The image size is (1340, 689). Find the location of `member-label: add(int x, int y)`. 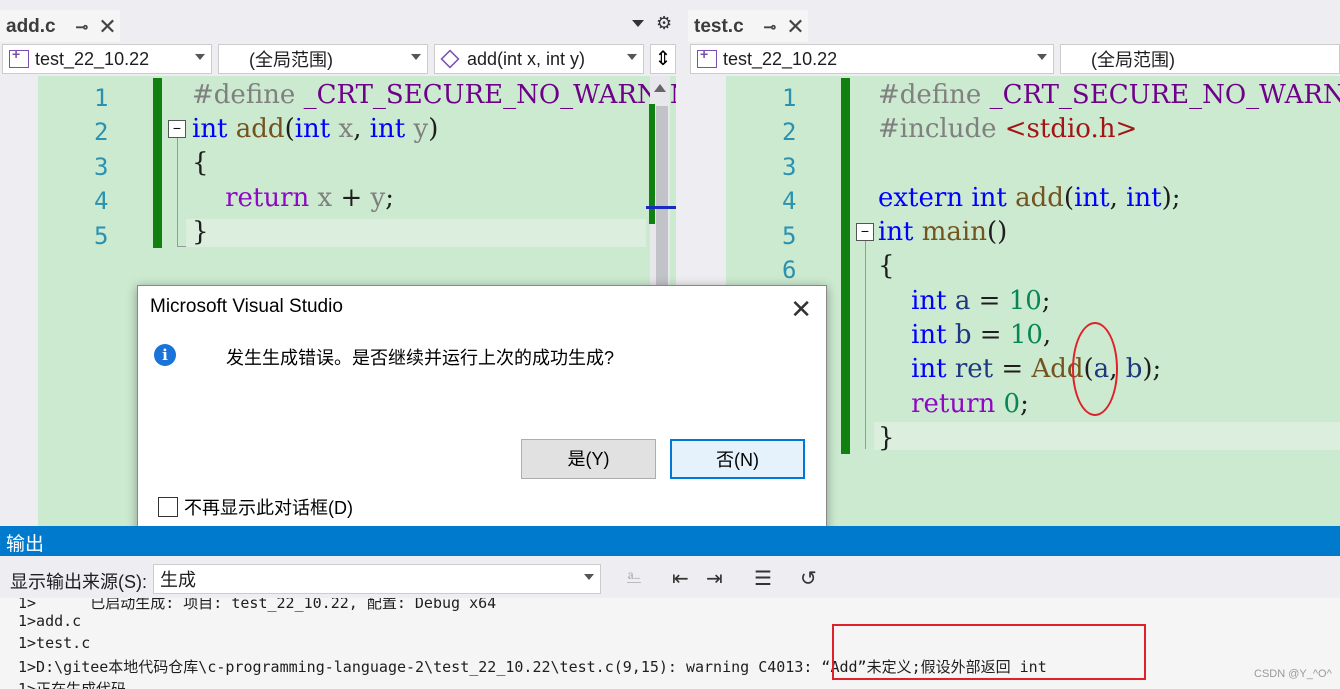

member-label: add(int x, int y) is located at coordinates (526, 58).